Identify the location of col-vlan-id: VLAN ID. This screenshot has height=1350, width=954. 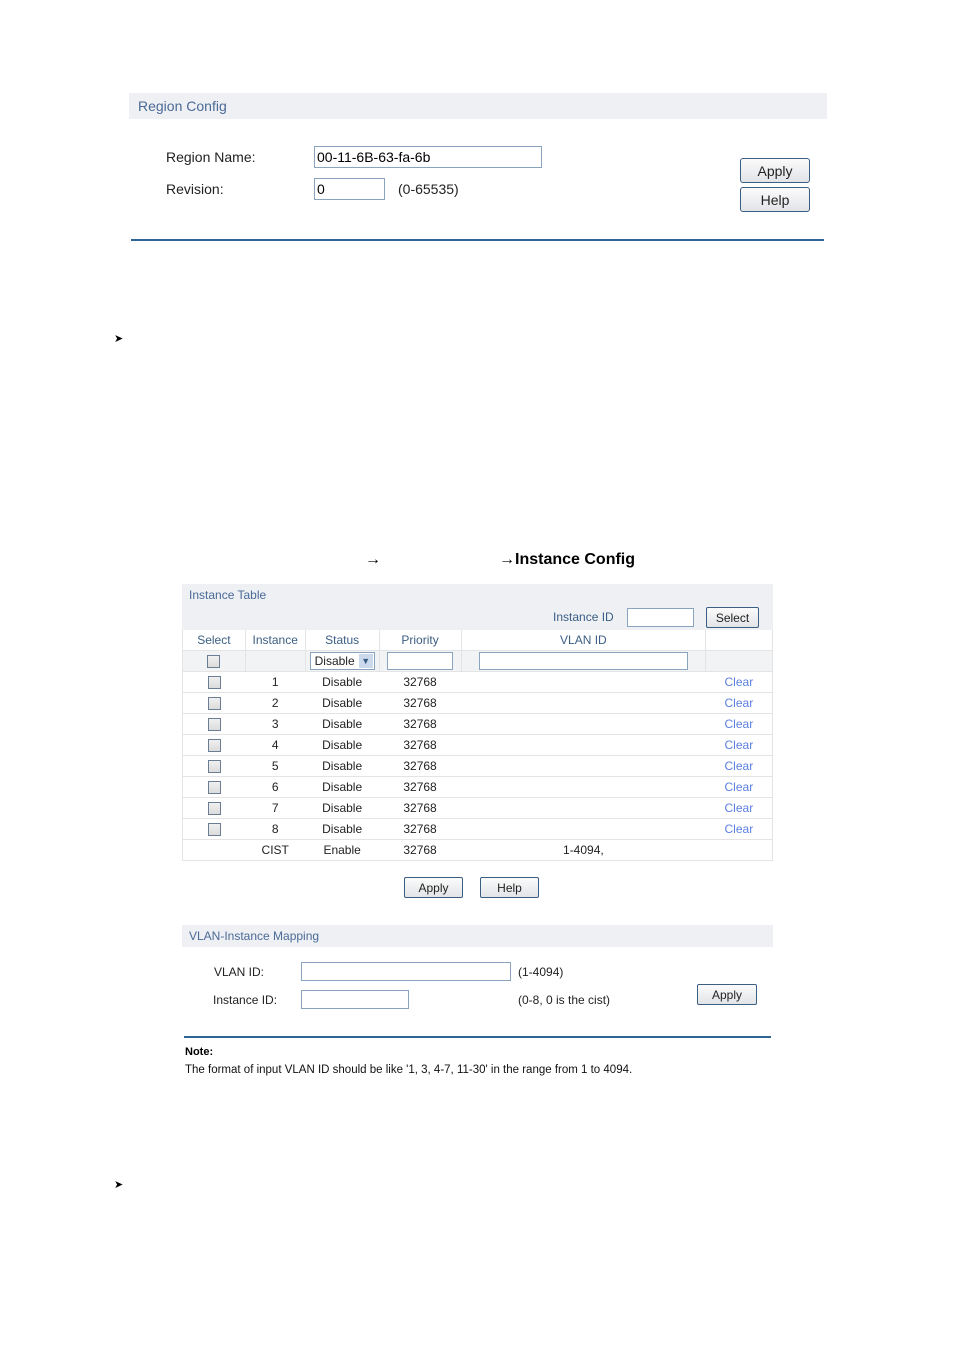
(584, 640).